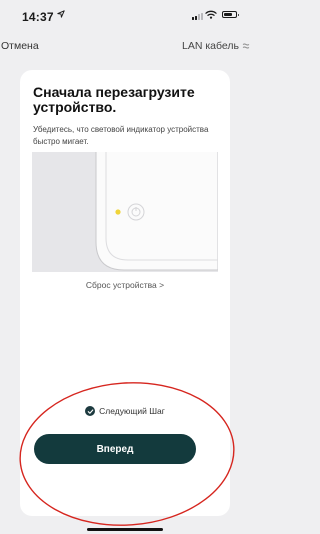 The image size is (320, 534). I want to click on wifi-icon, so click(211, 14).